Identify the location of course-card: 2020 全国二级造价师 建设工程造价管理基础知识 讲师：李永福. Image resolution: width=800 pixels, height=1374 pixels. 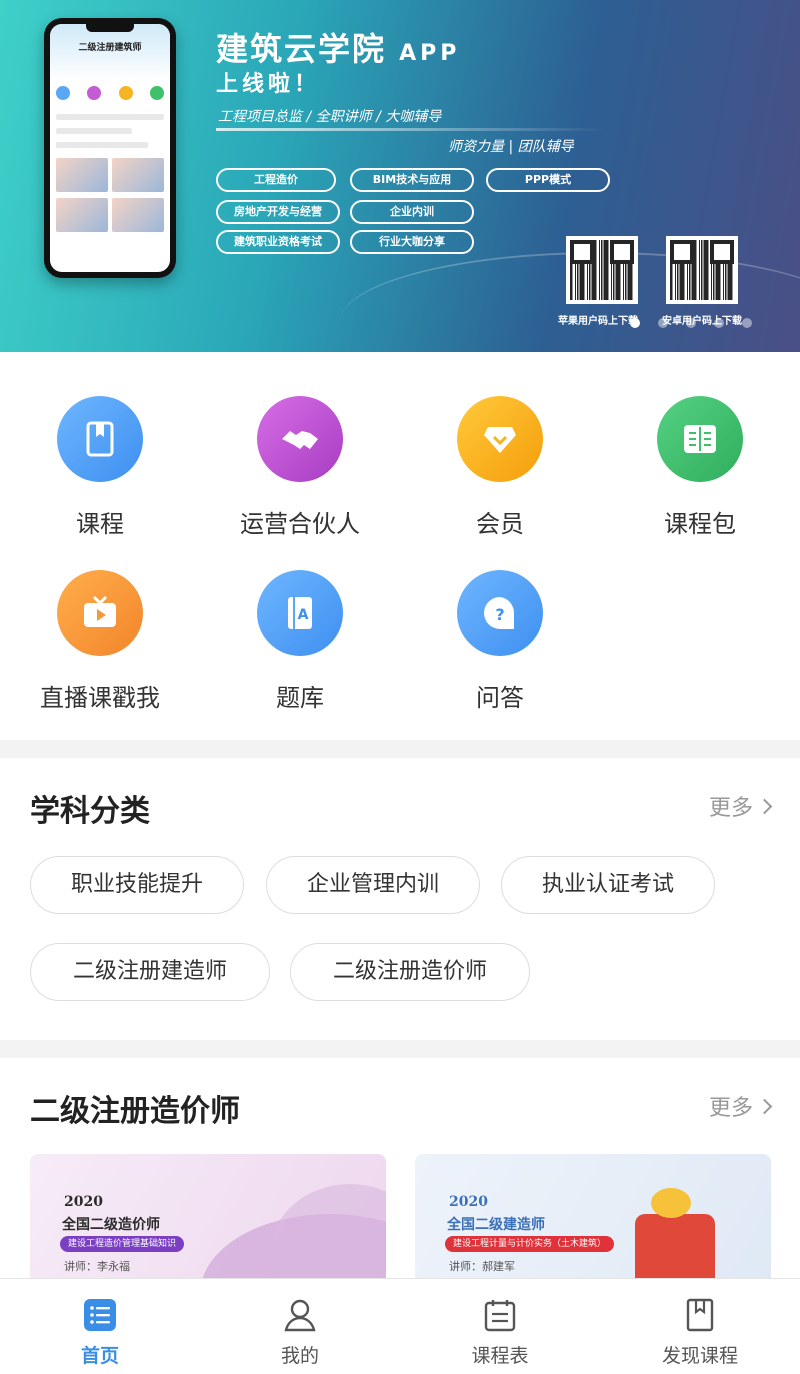
(208, 1219).